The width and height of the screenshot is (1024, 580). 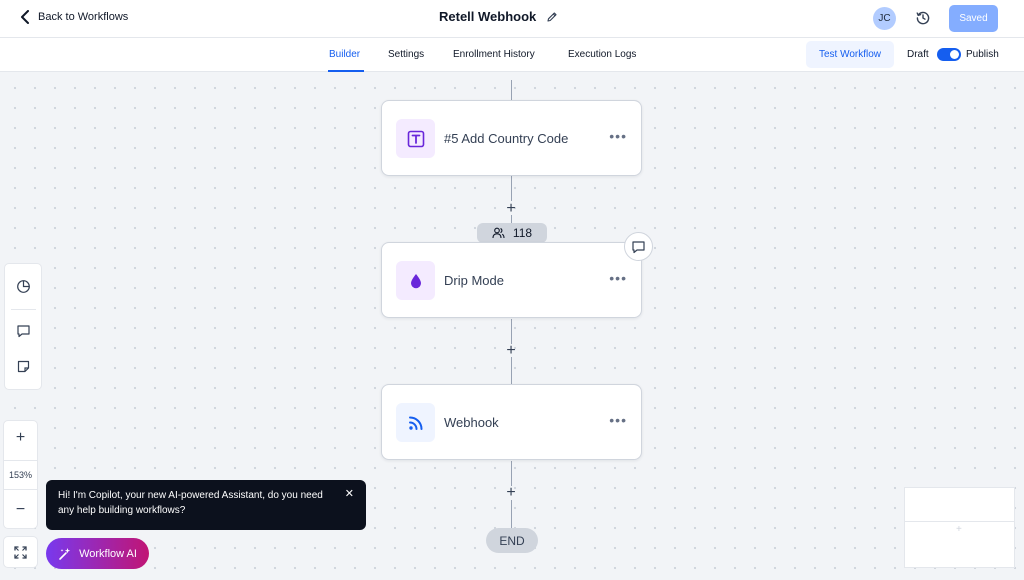 I want to click on test-workflow-button: Test Workflow, so click(x=850, y=54).